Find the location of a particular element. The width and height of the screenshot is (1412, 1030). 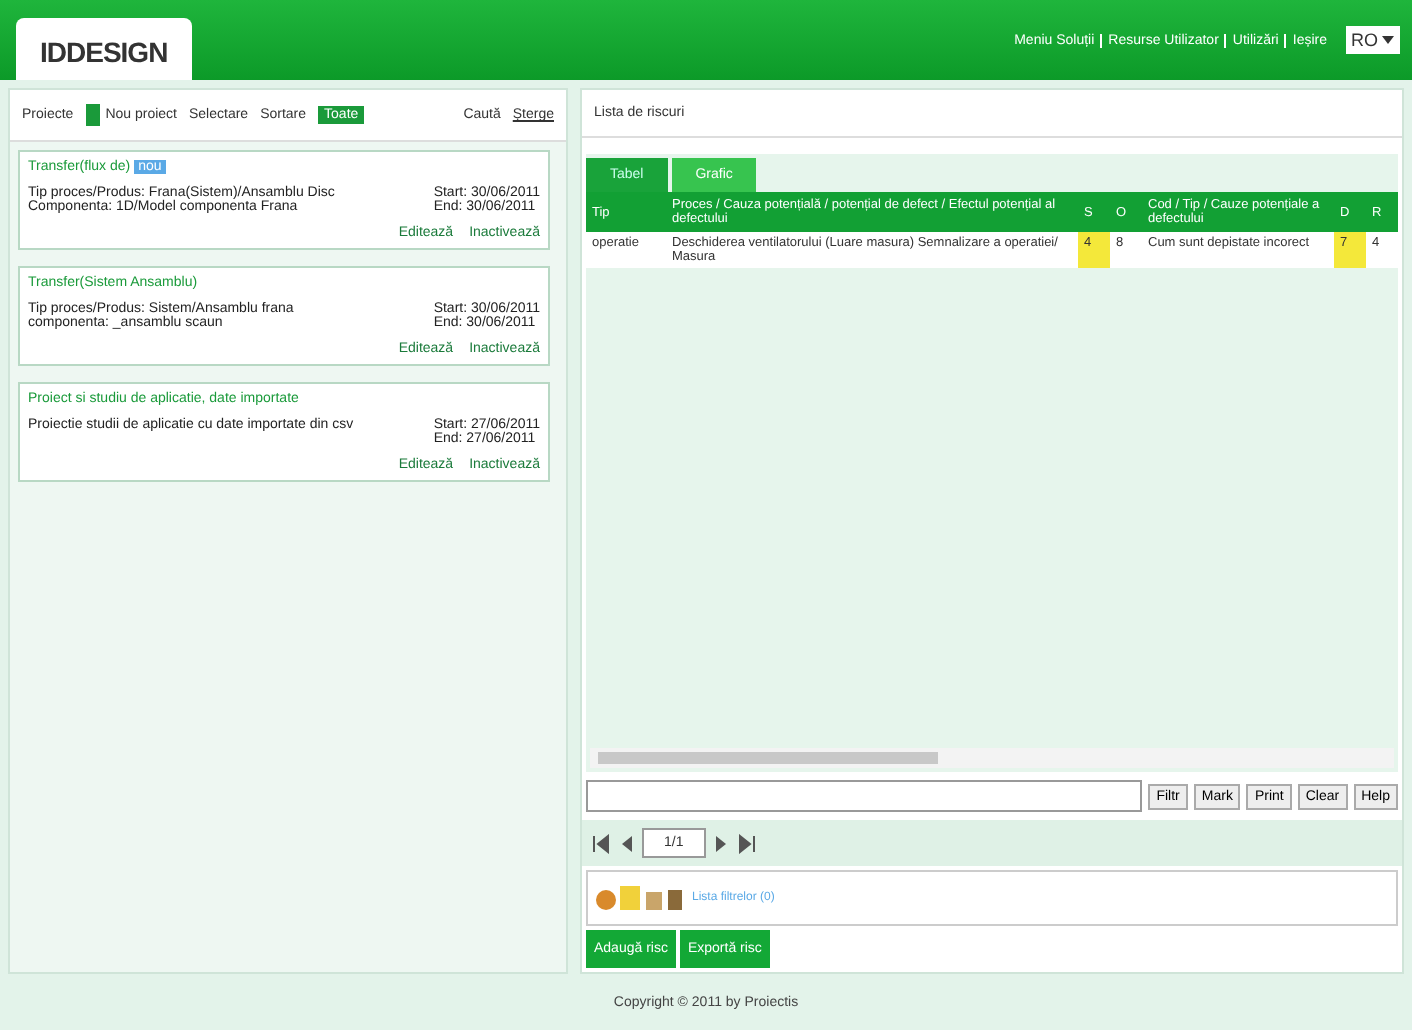

next-page-icon is located at coordinates (721, 843).